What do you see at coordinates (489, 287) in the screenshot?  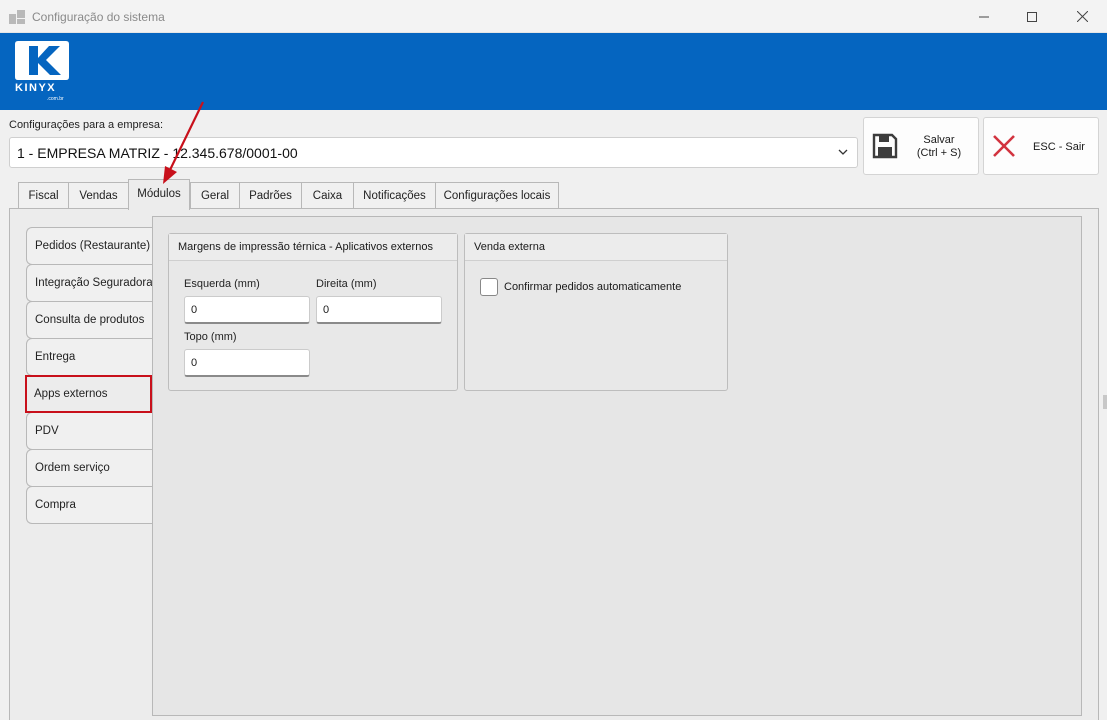 I see `confirm-orders-checkbox` at bounding box center [489, 287].